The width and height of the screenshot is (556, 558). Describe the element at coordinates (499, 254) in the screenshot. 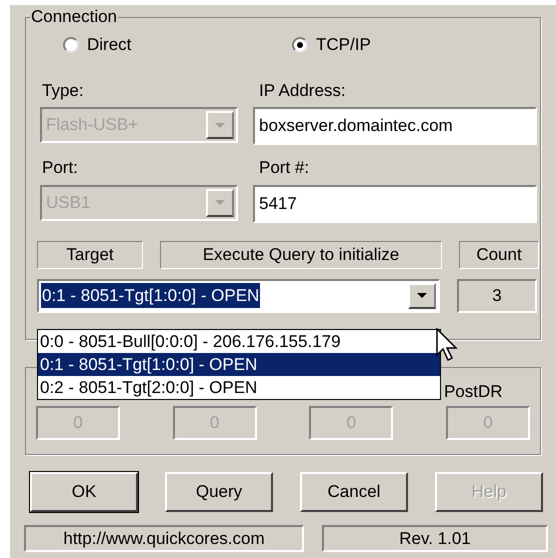

I see `column-header: Count` at that location.